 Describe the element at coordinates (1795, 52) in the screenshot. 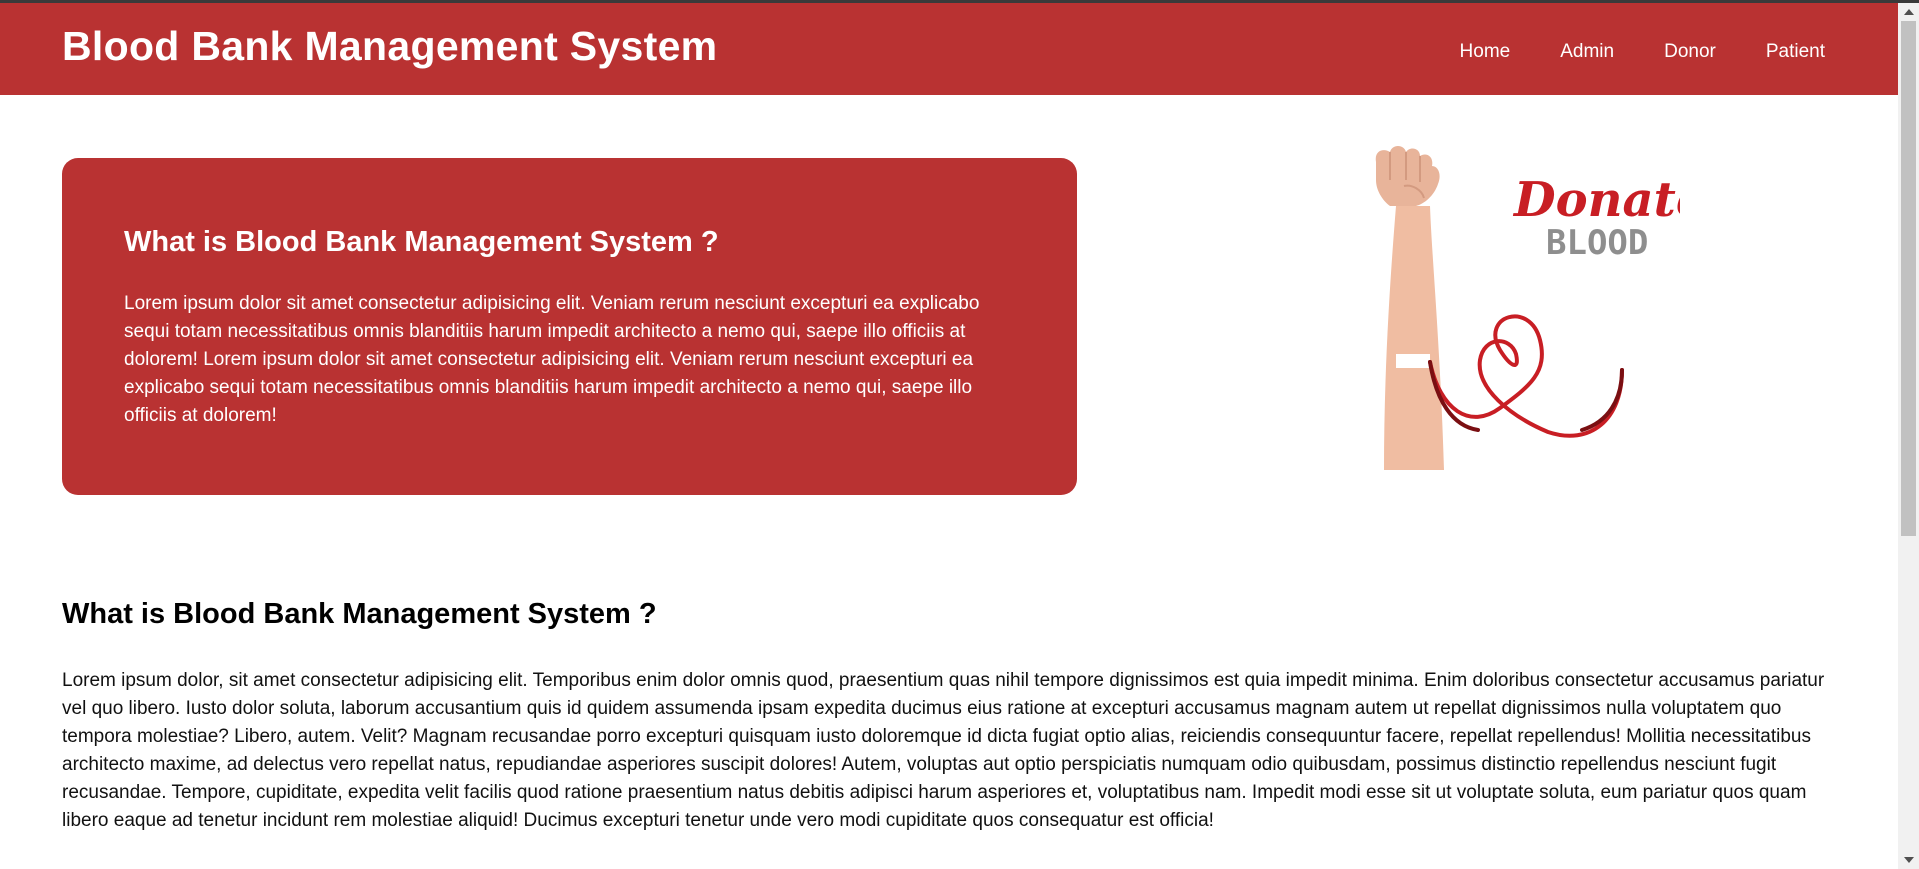

I see `nav-link-patient: Patient` at that location.